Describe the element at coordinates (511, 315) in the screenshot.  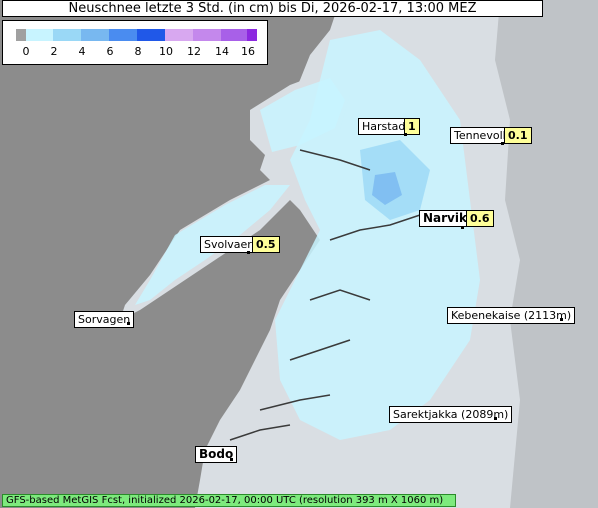
I see `place-label-kebnekaise: Kebenekaise (2113m)` at that location.